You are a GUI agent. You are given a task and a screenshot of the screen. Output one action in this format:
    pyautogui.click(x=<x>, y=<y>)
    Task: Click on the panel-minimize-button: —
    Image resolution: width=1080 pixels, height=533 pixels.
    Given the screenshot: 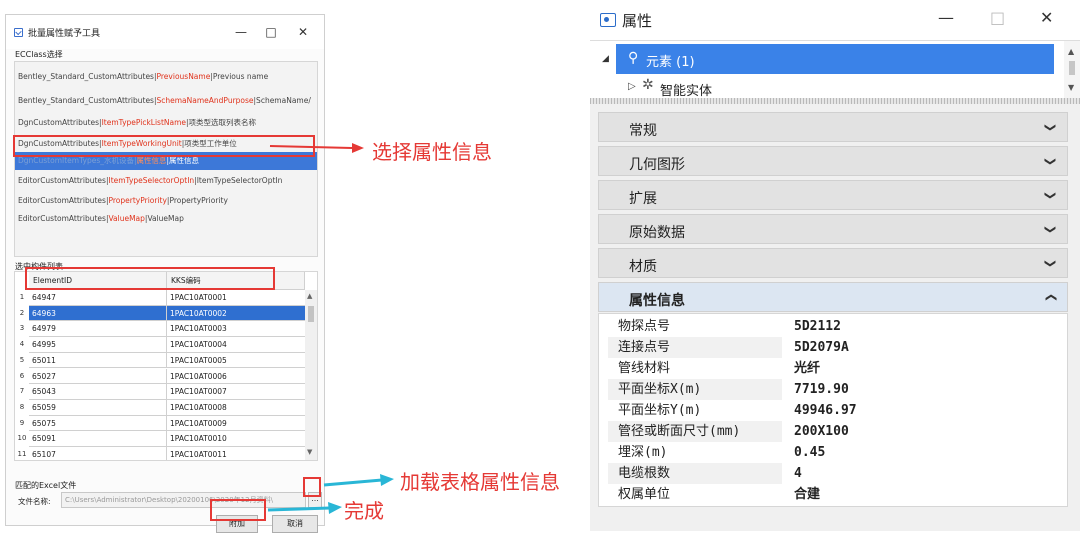 What is the action you would take?
    pyautogui.click(x=946, y=17)
    